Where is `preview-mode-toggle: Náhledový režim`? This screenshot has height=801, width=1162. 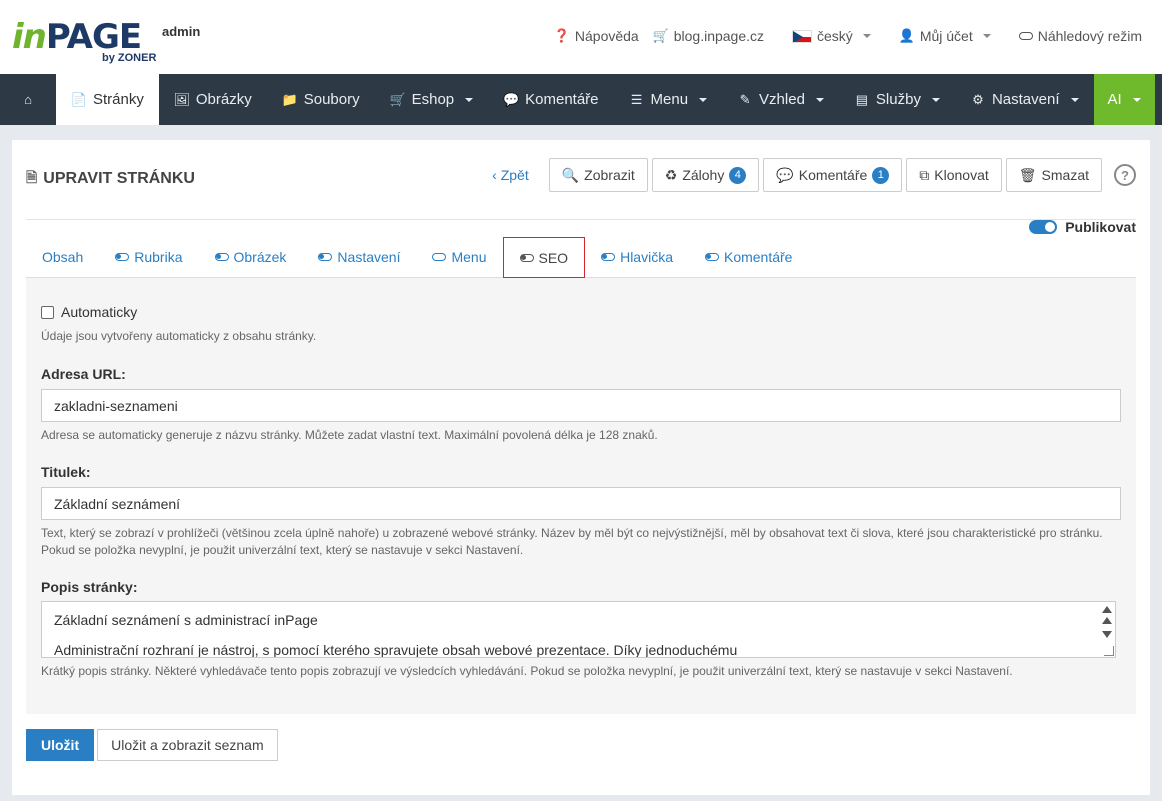
preview-mode-toggle: Náhledový režim is located at coordinates (1080, 36).